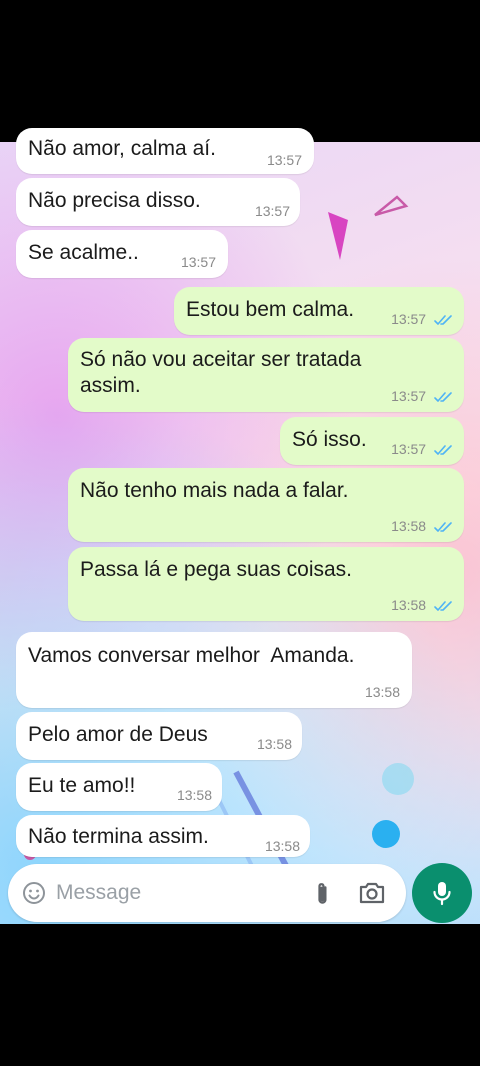  What do you see at coordinates (266, 584) in the screenshot?
I see `message-bubble-outgoing: Passa lá e pega suas coisas. 13:58` at bounding box center [266, 584].